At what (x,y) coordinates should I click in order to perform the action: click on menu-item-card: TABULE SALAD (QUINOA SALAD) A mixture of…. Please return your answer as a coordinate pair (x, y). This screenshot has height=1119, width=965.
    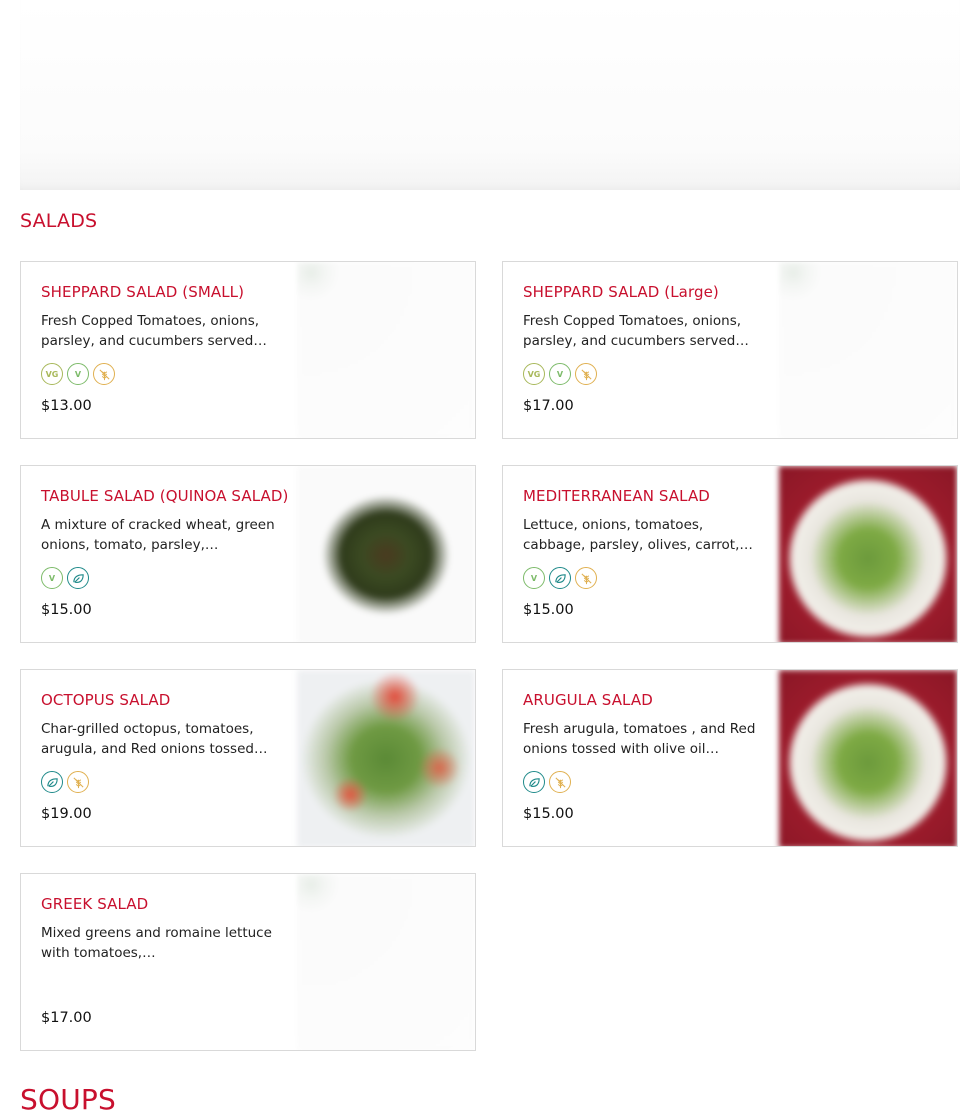
    Looking at the image, I should click on (248, 554).